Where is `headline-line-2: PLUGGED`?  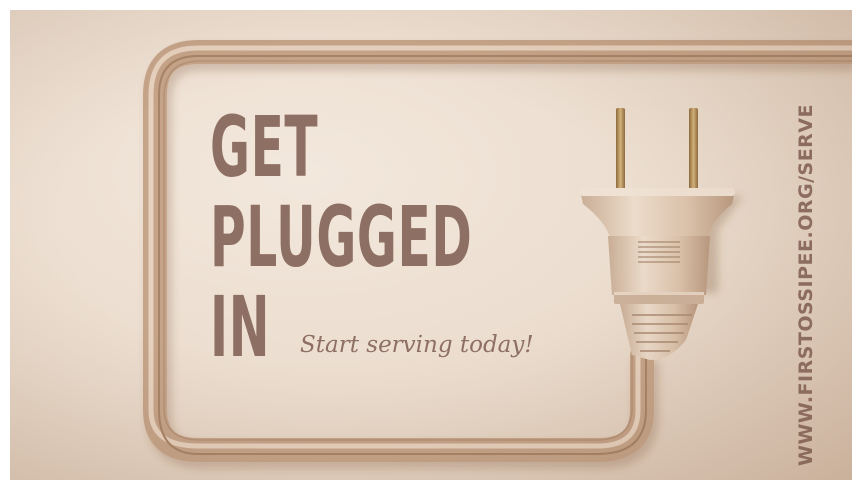
headline-line-2: PLUGGED is located at coordinates (341, 237).